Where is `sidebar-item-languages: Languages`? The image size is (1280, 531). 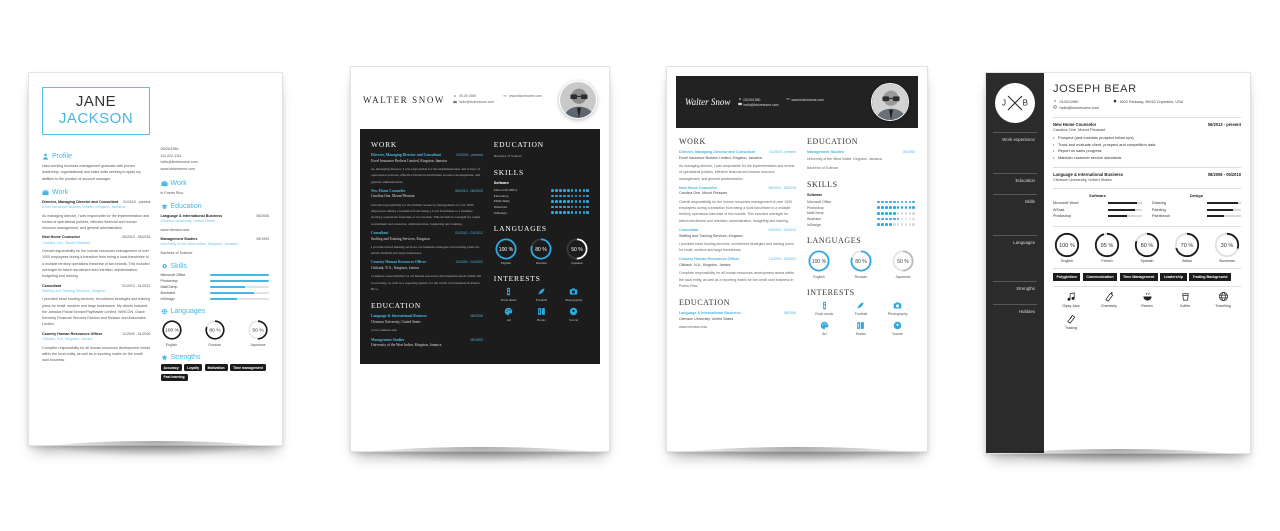
sidebar-item-languages: Languages is located at coordinates (1015, 240).